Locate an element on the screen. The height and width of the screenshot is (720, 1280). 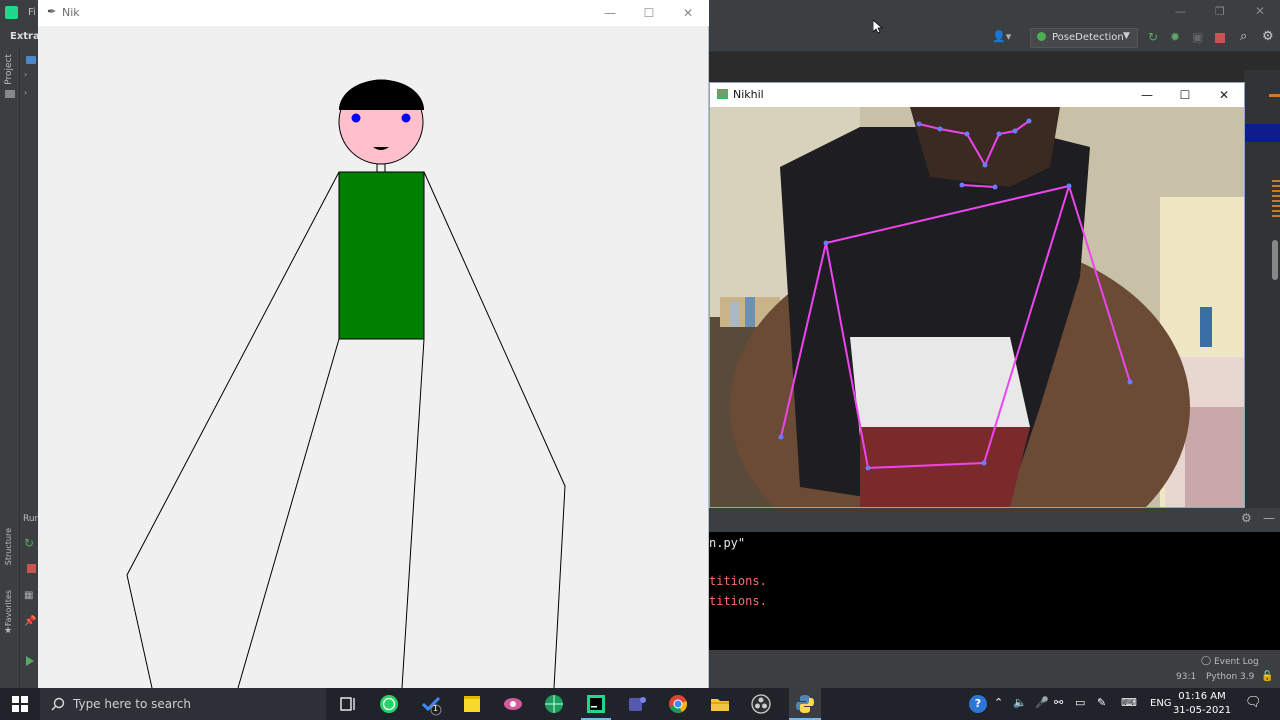
microphone-icon: 🎤 is located at coordinates (1042, 702).